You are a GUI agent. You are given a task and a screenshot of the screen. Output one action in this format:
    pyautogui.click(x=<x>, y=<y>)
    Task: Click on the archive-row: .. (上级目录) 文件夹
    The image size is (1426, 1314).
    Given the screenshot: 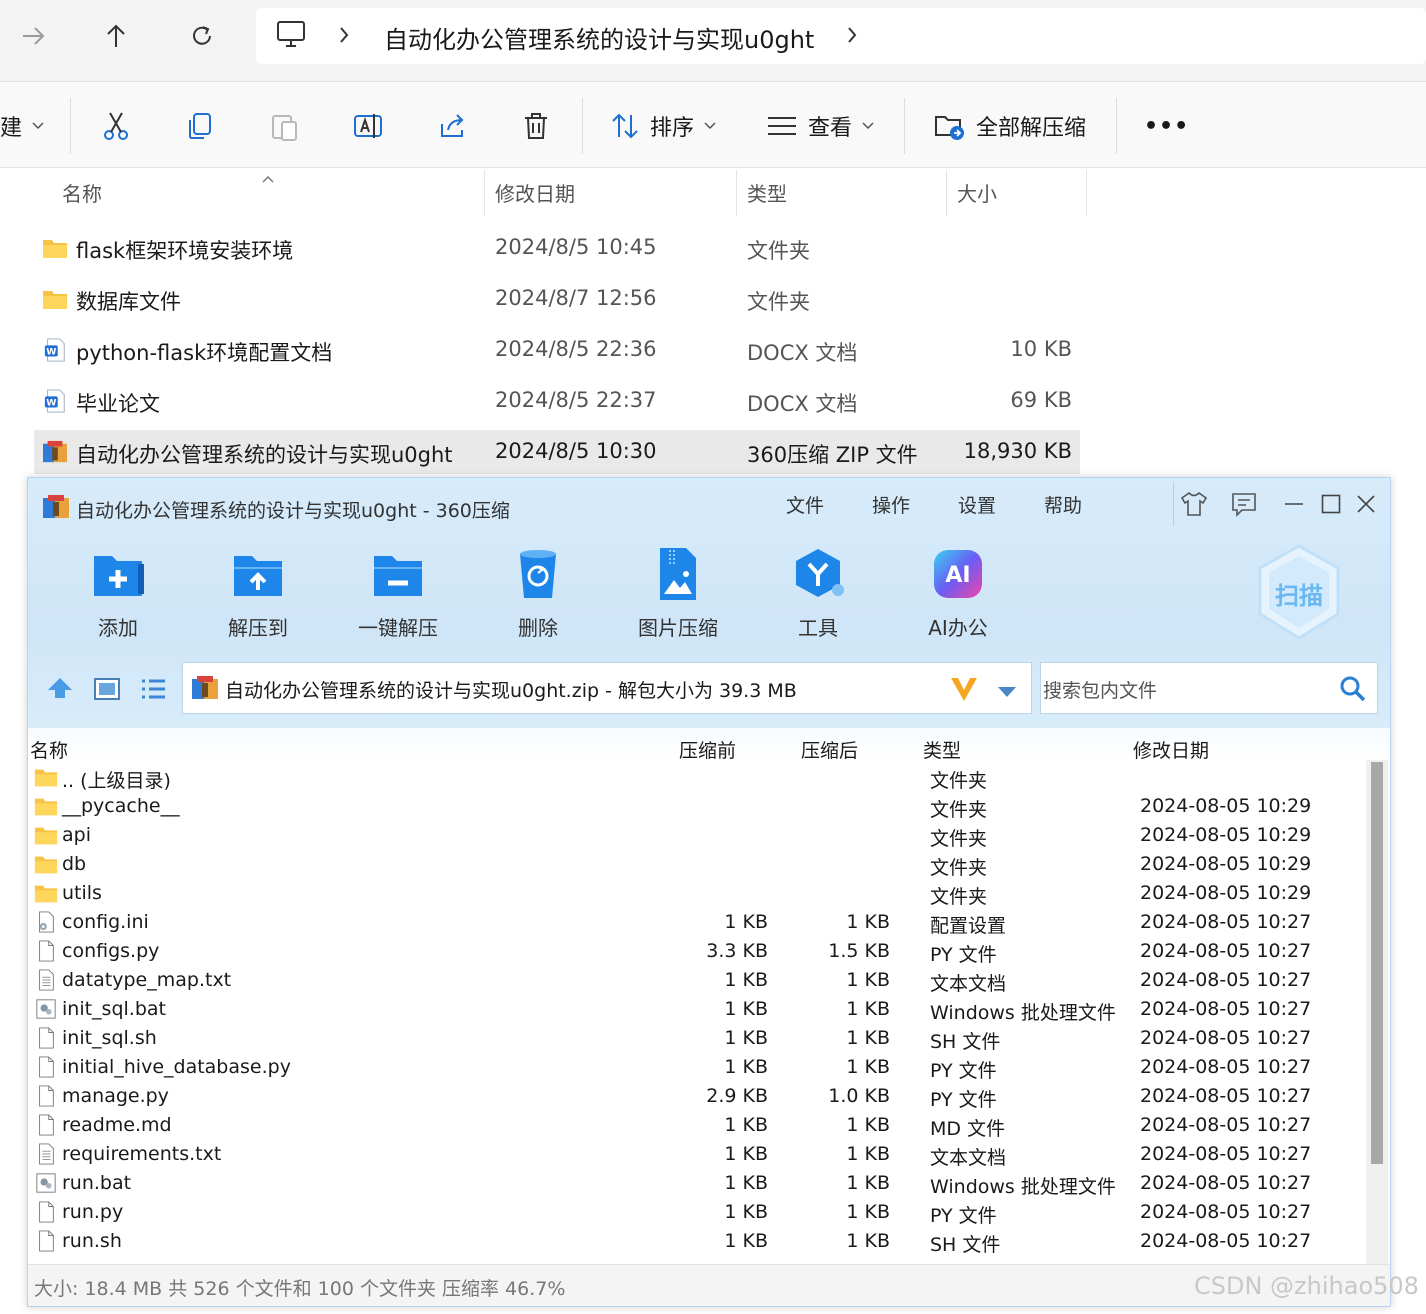 What is the action you would take?
    pyautogui.click(x=696, y=778)
    